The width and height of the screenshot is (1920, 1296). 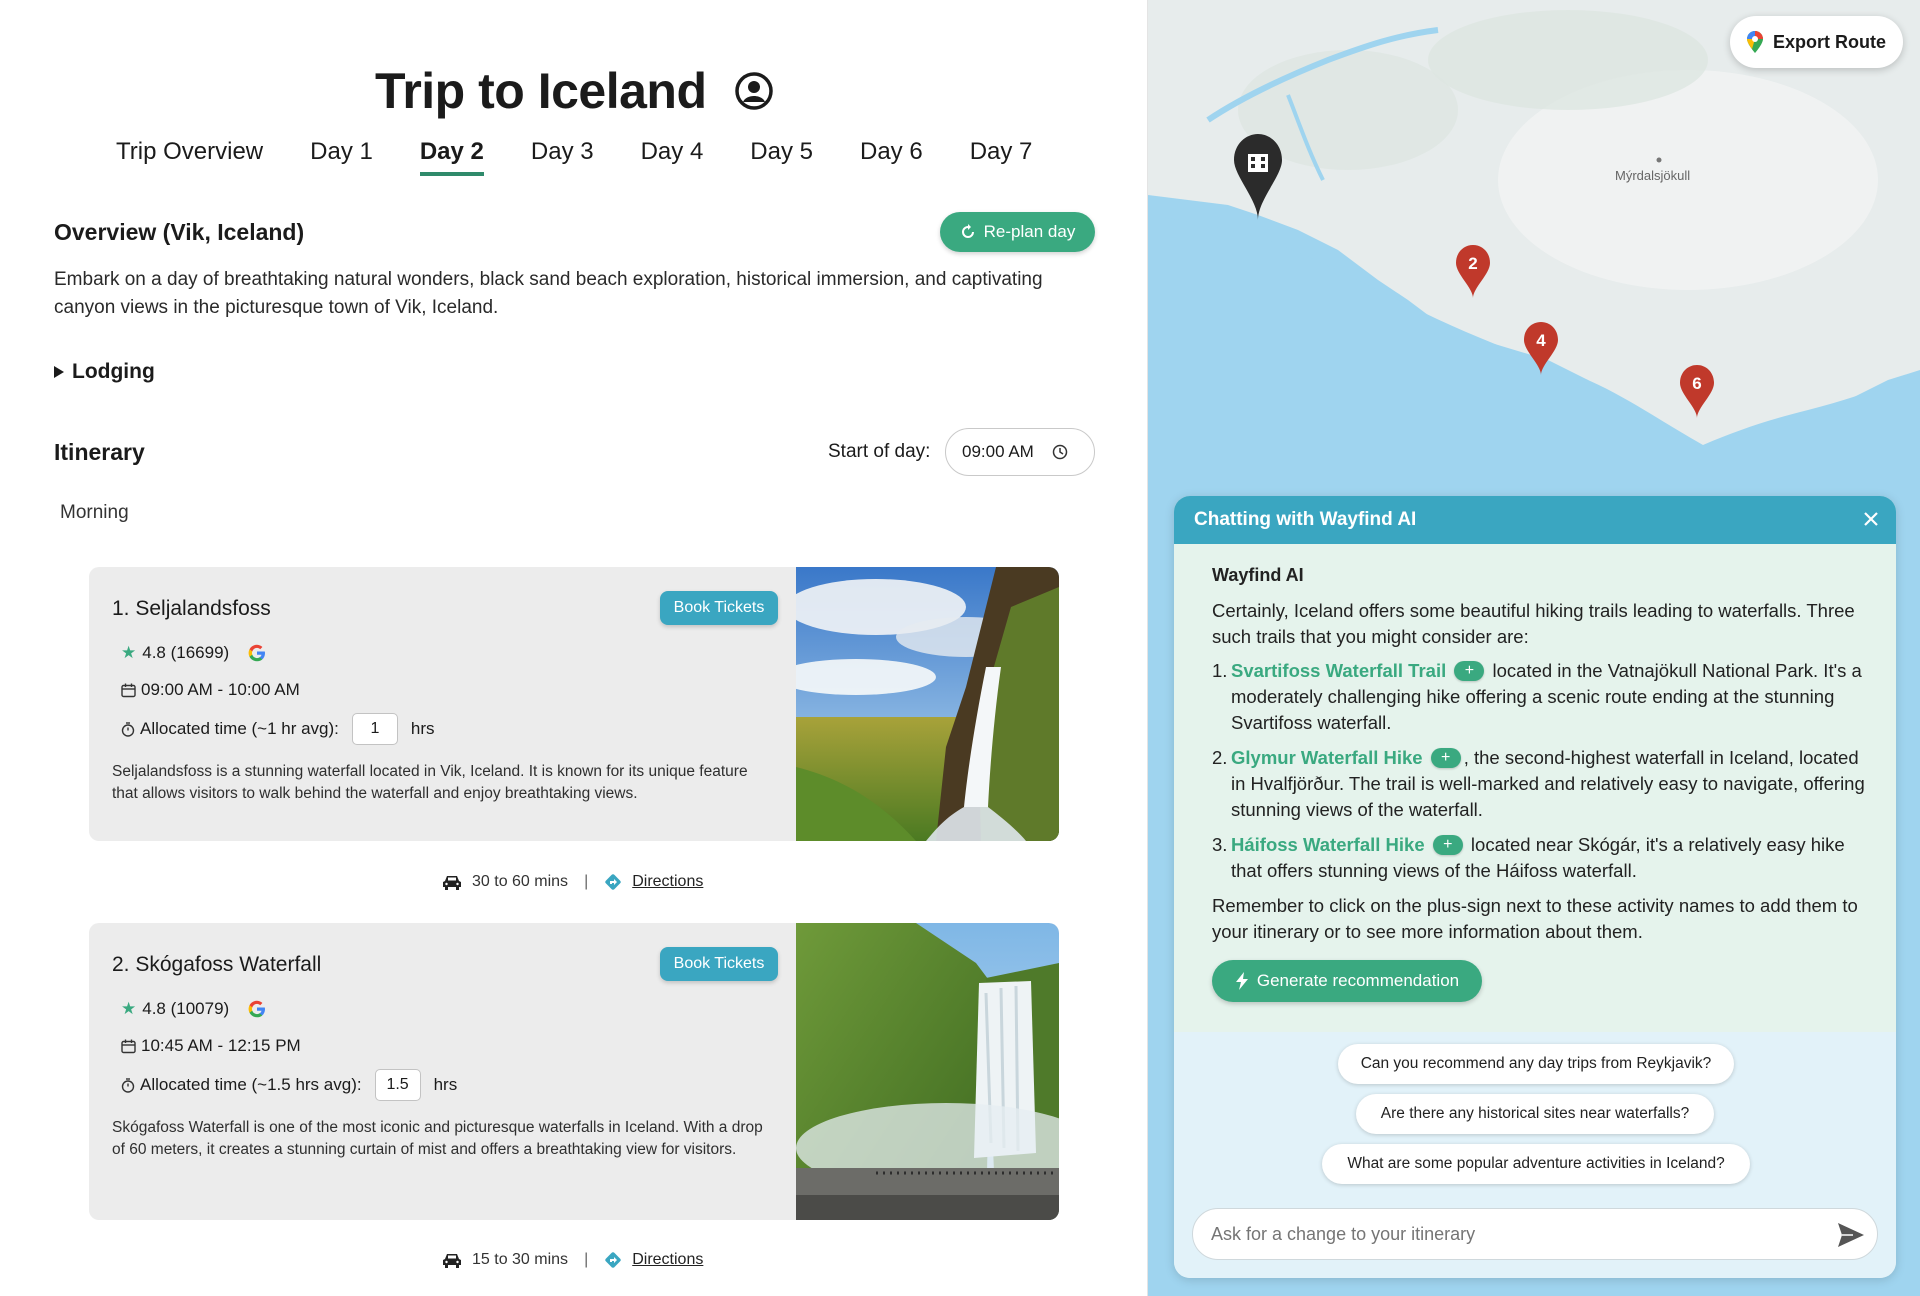 What do you see at coordinates (572, 1260) in the screenshot?
I see `travel-info: 15 to 30 mins | Directions` at bounding box center [572, 1260].